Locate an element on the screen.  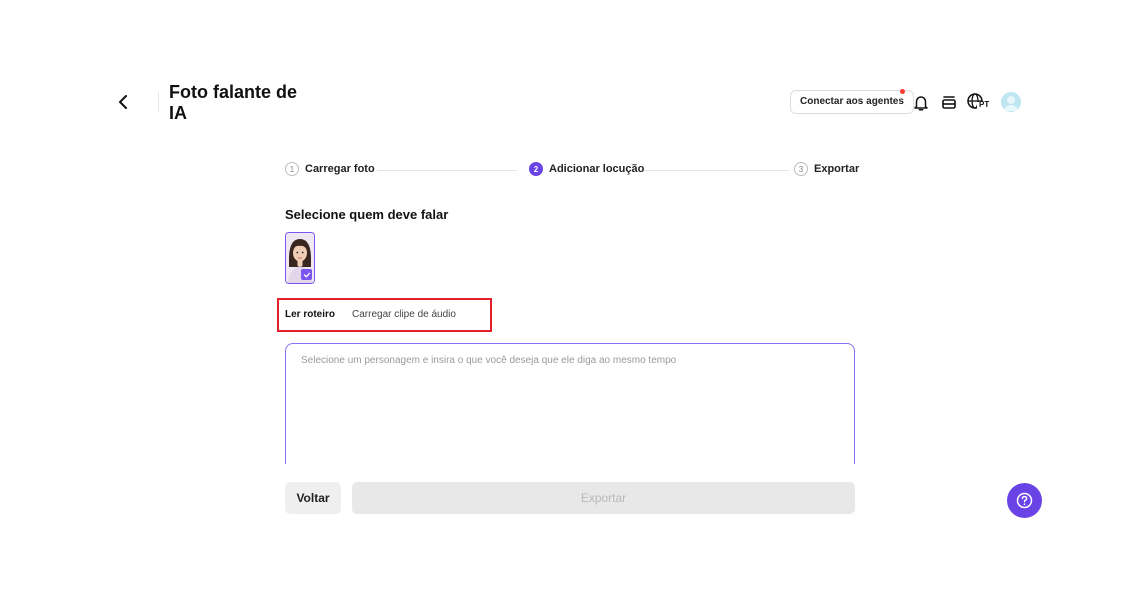
back-step-button: Voltar is located at coordinates (313, 498).